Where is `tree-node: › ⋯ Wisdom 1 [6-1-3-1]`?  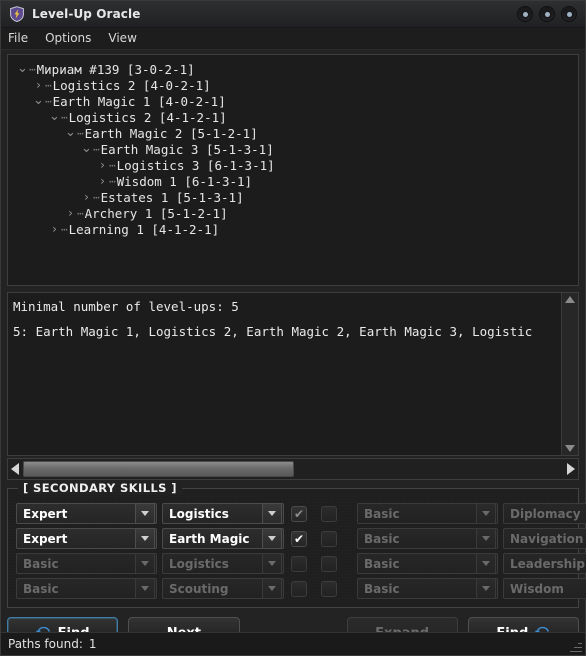 tree-node: › ⋯ Wisdom 1 [6-1-3-1] is located at coordinates (293, 181).